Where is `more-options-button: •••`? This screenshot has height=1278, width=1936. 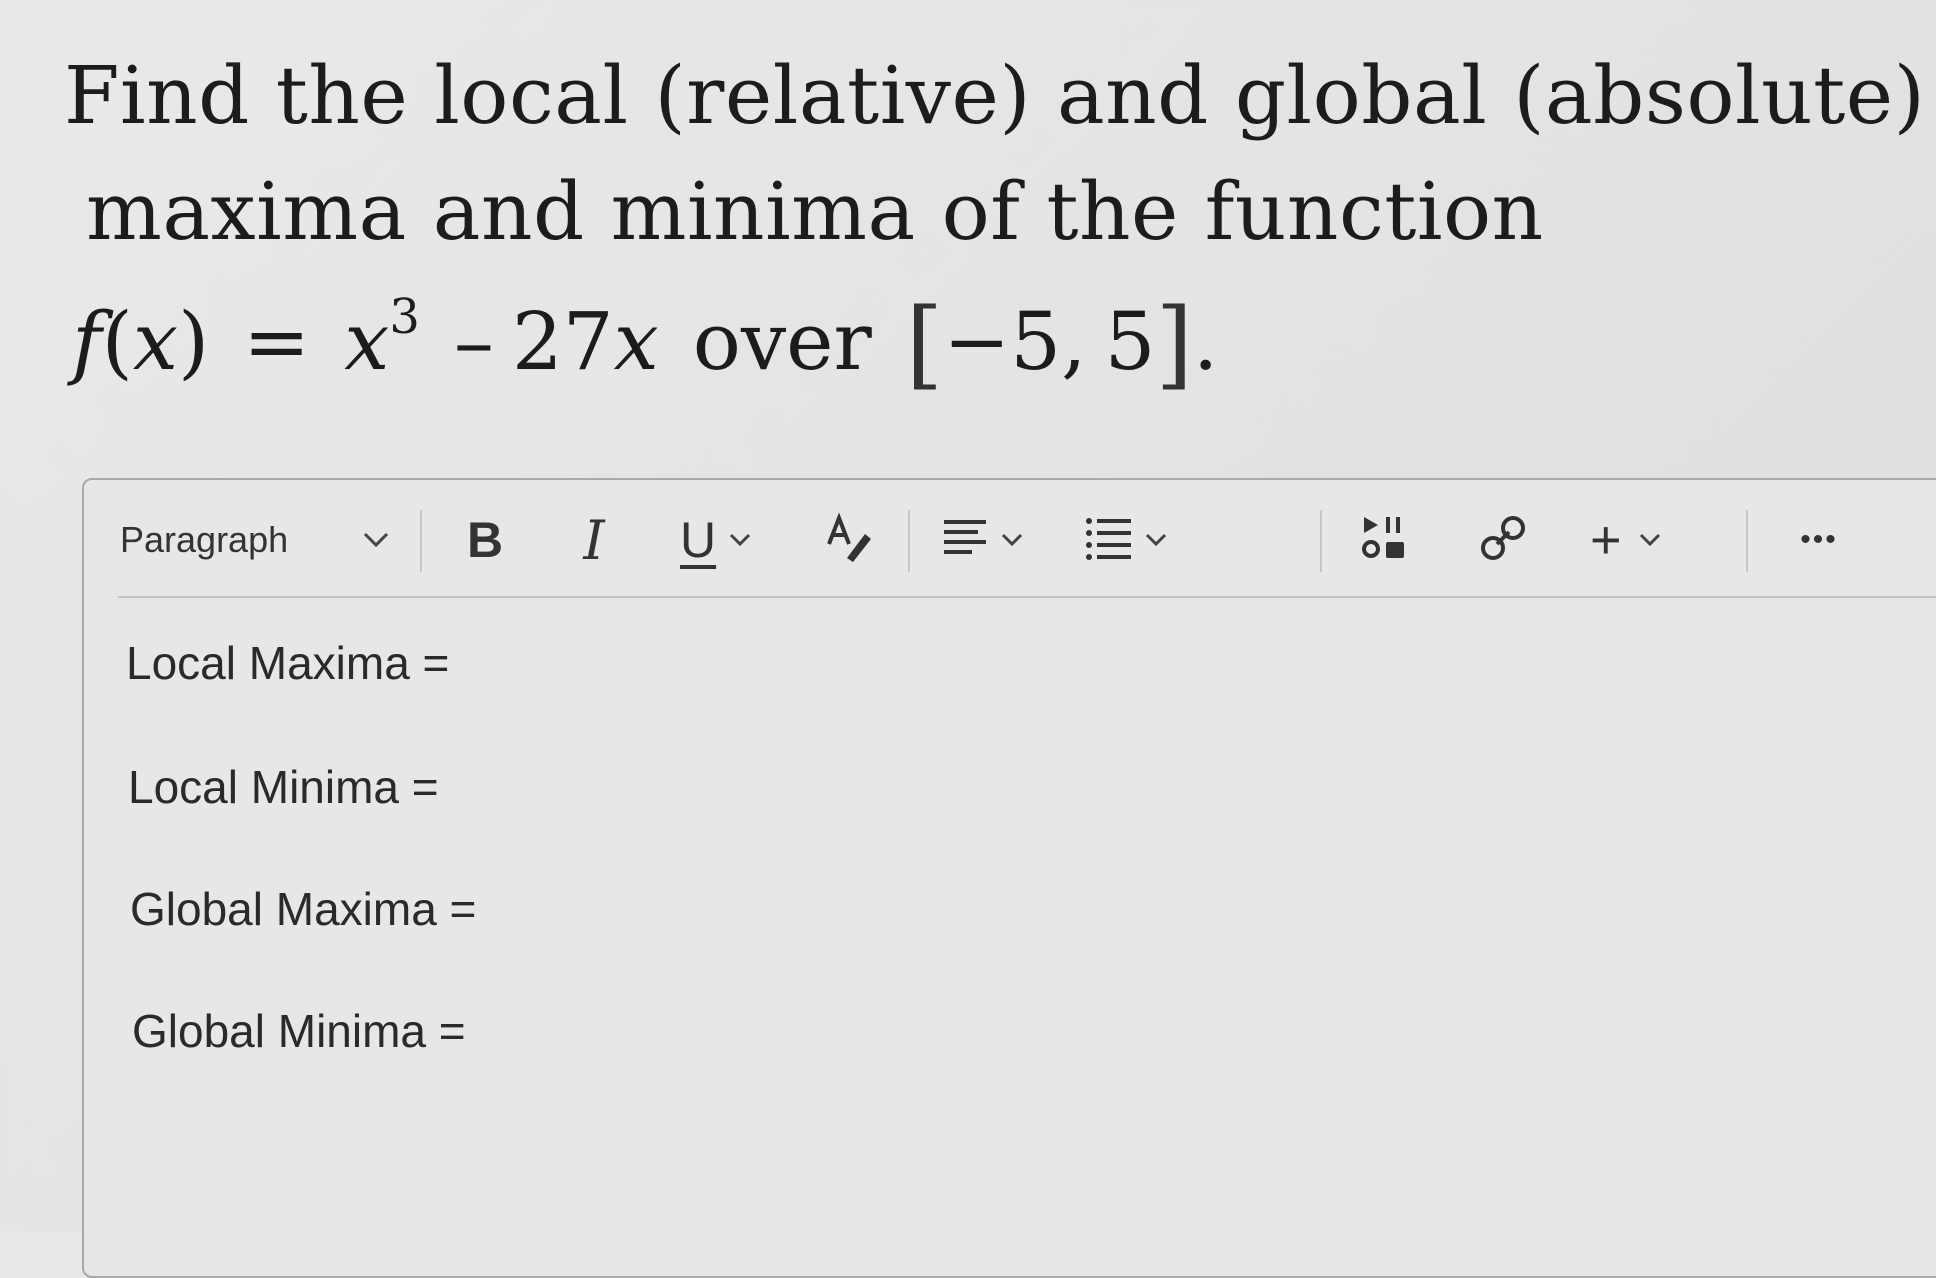 more-options-button: ••• is located at coordinates (1819, 540).